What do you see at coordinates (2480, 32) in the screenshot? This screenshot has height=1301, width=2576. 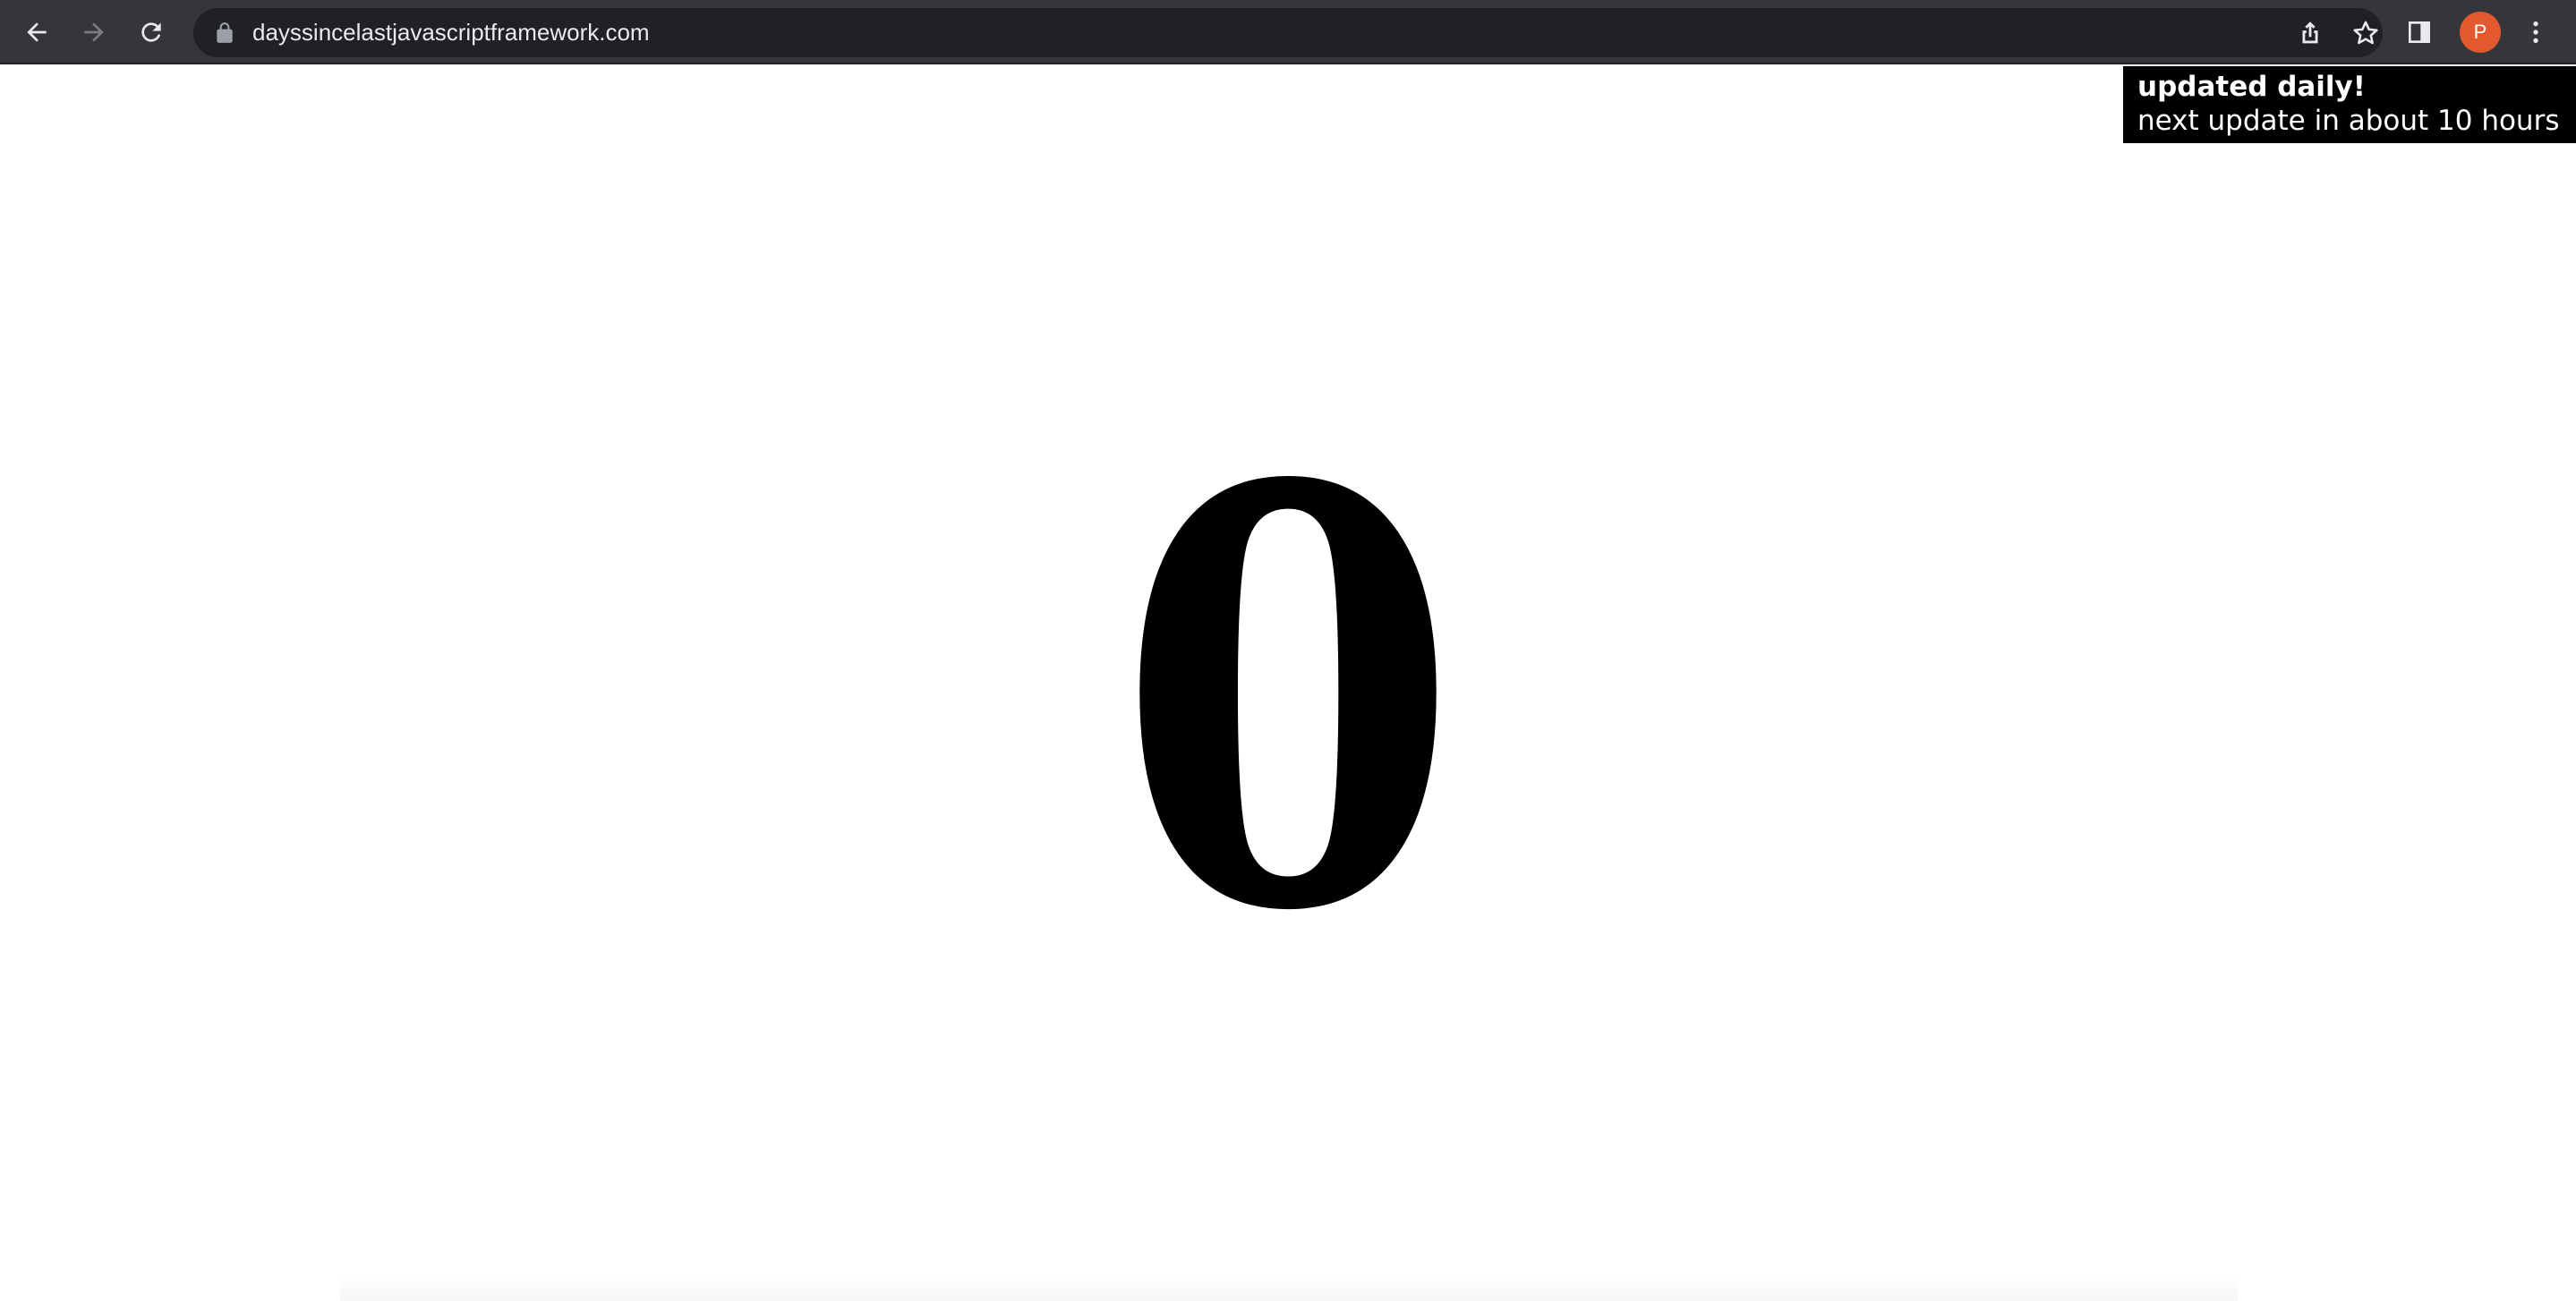 I see `profile-avatar: P` at bounding box center [2480, 32].